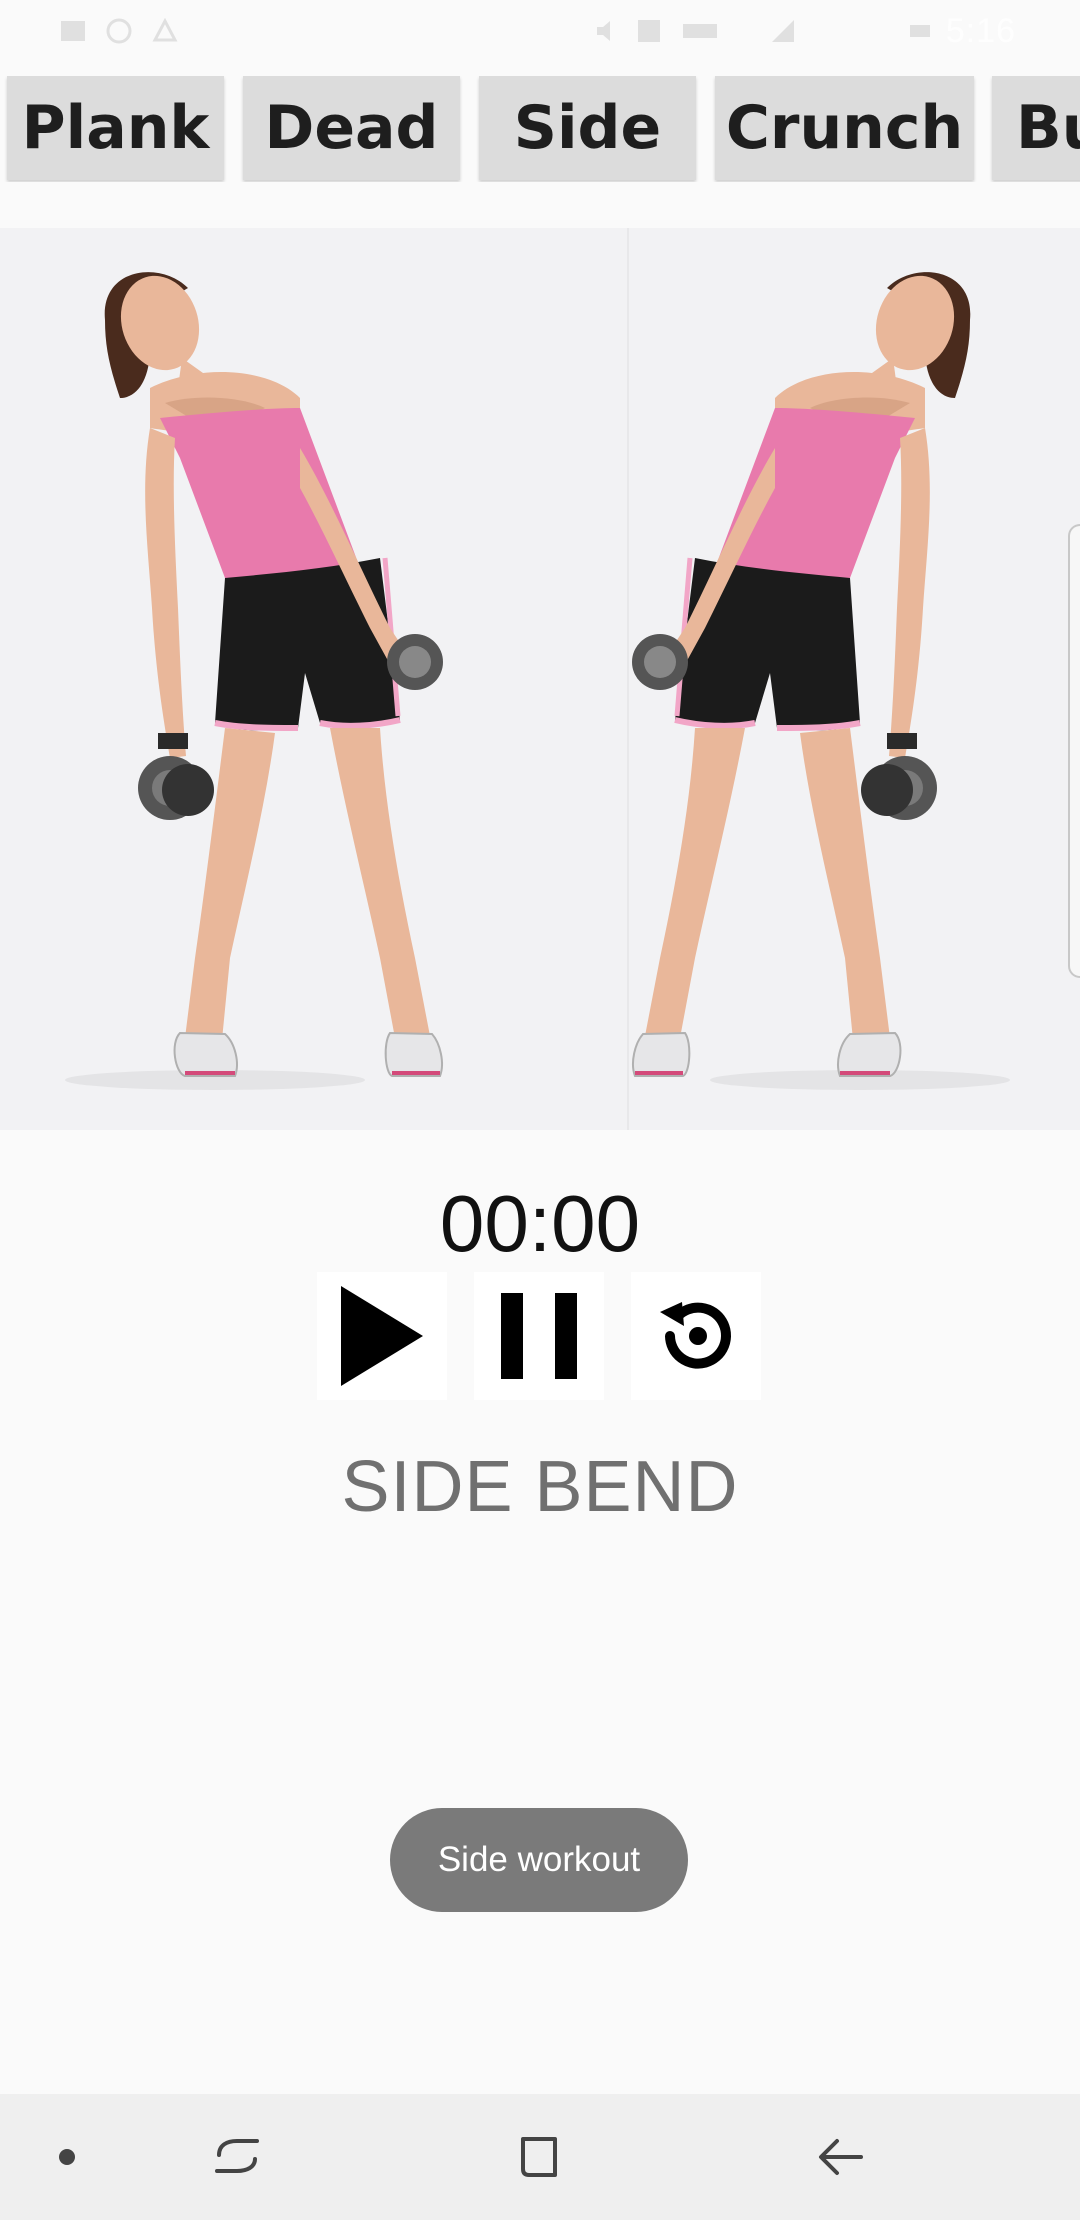 The image size is (1080, 2220). What do you see at coordinates (1048, 128) in the screenshot?
I see `tab-label: Bu` at bounding box center [1048, 128].